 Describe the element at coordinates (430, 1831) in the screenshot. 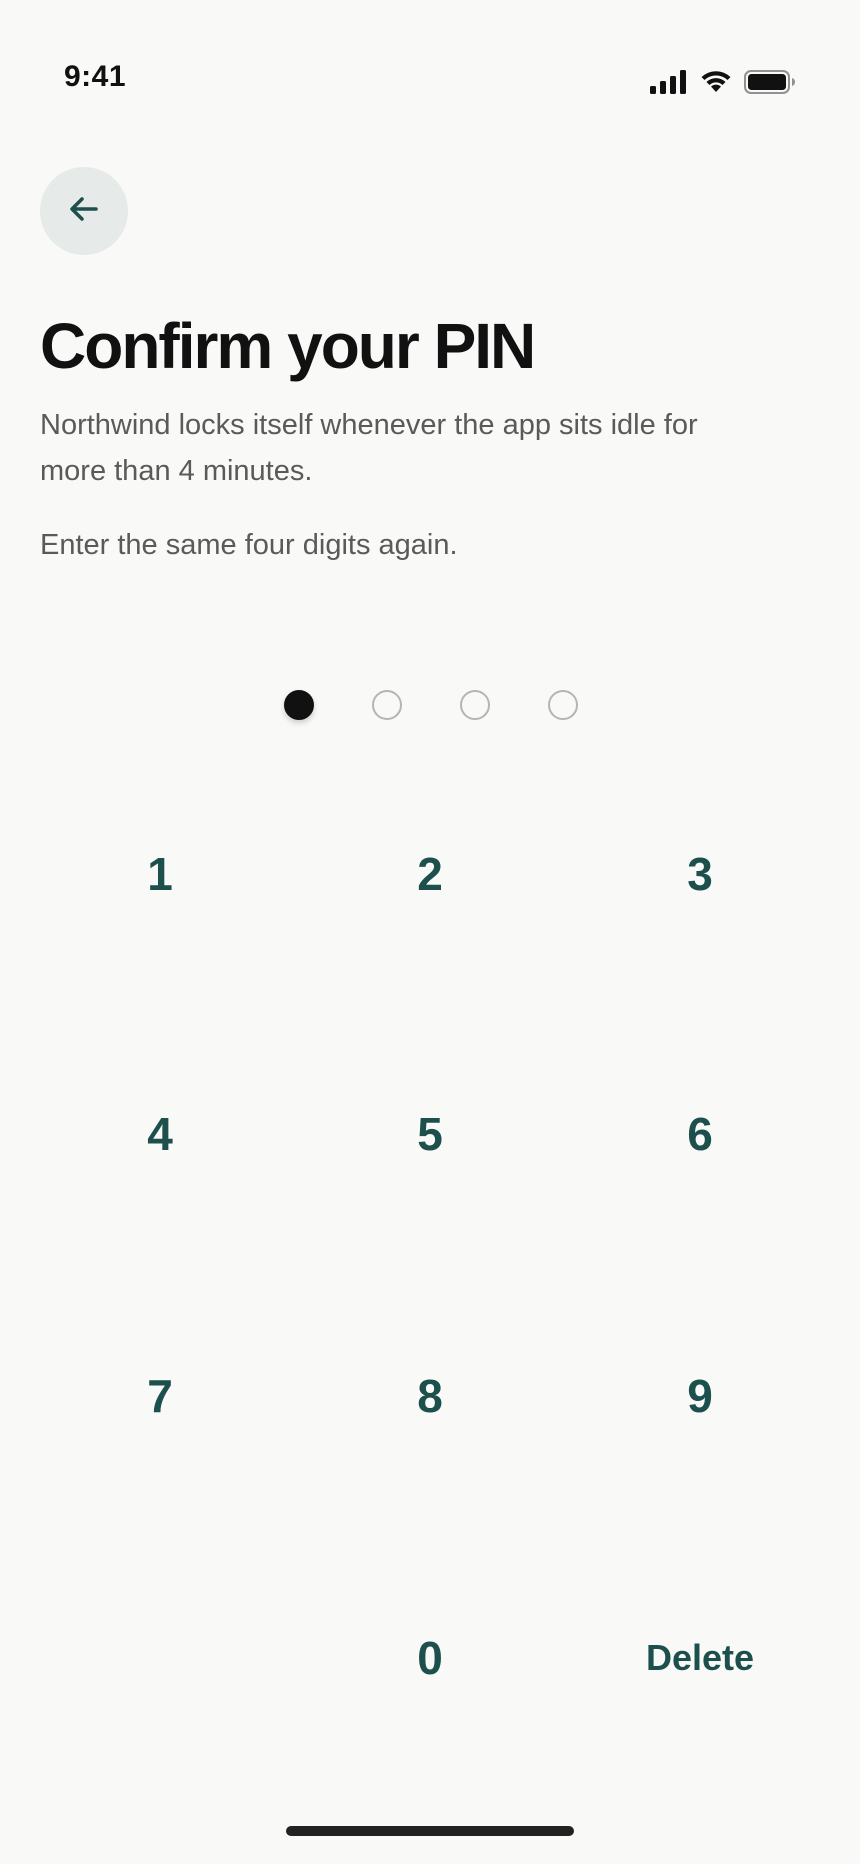

I see `home-indicator` at that location.